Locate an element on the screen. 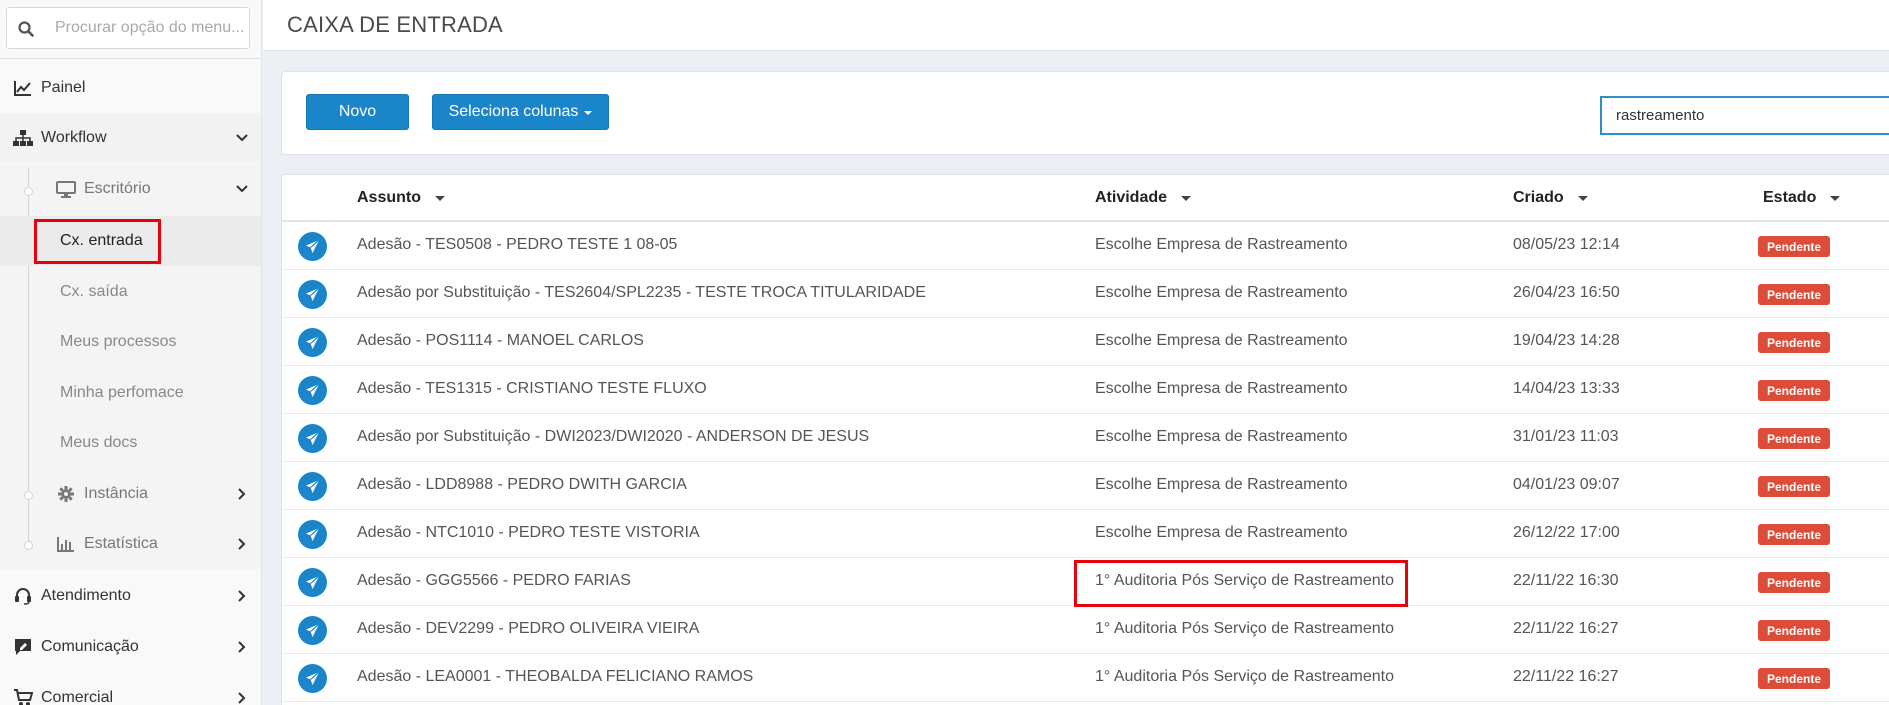 The height and width of the screenshot is (705, 1889). sidebar-item-meus-processos: Meus processos is located at coordinates (130, 342).